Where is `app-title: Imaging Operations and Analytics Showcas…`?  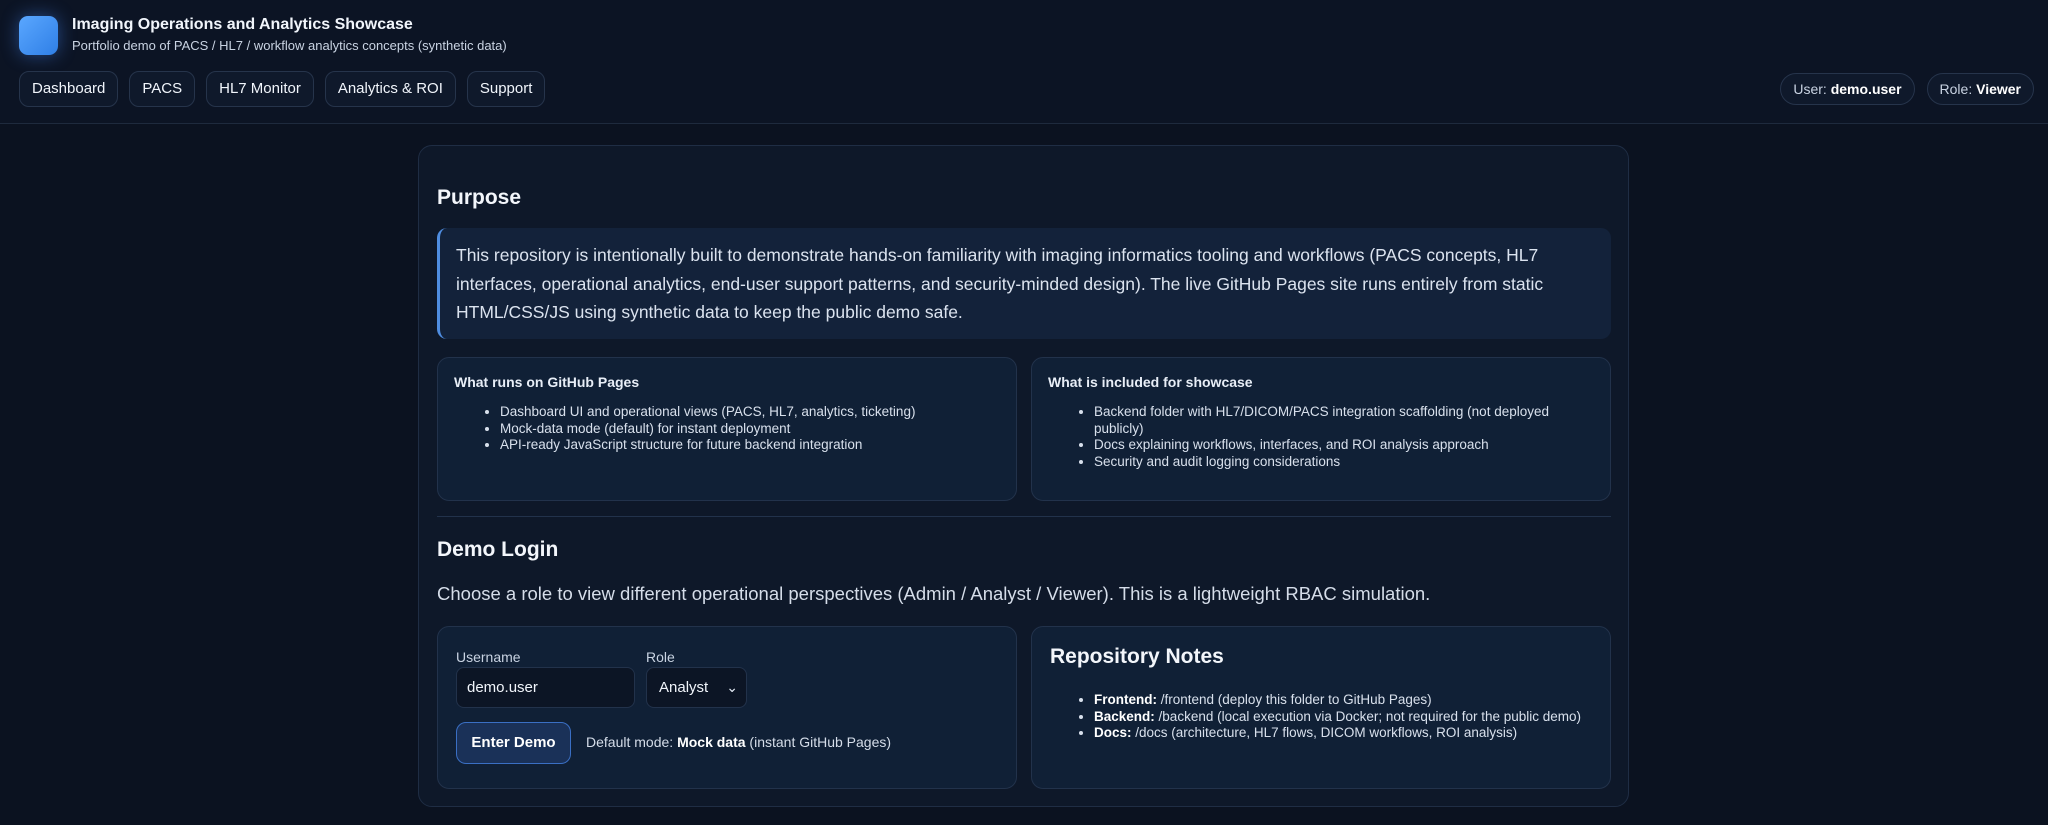
app-title: Imaging Operations and Analytics Showcas… is located at coordinates (242, 24).